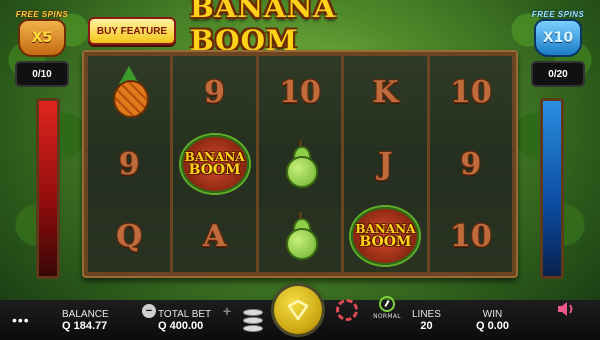  Describe the element at coordinates (492, 314) in the screenshot. I see `win-label: WIN` at that location.